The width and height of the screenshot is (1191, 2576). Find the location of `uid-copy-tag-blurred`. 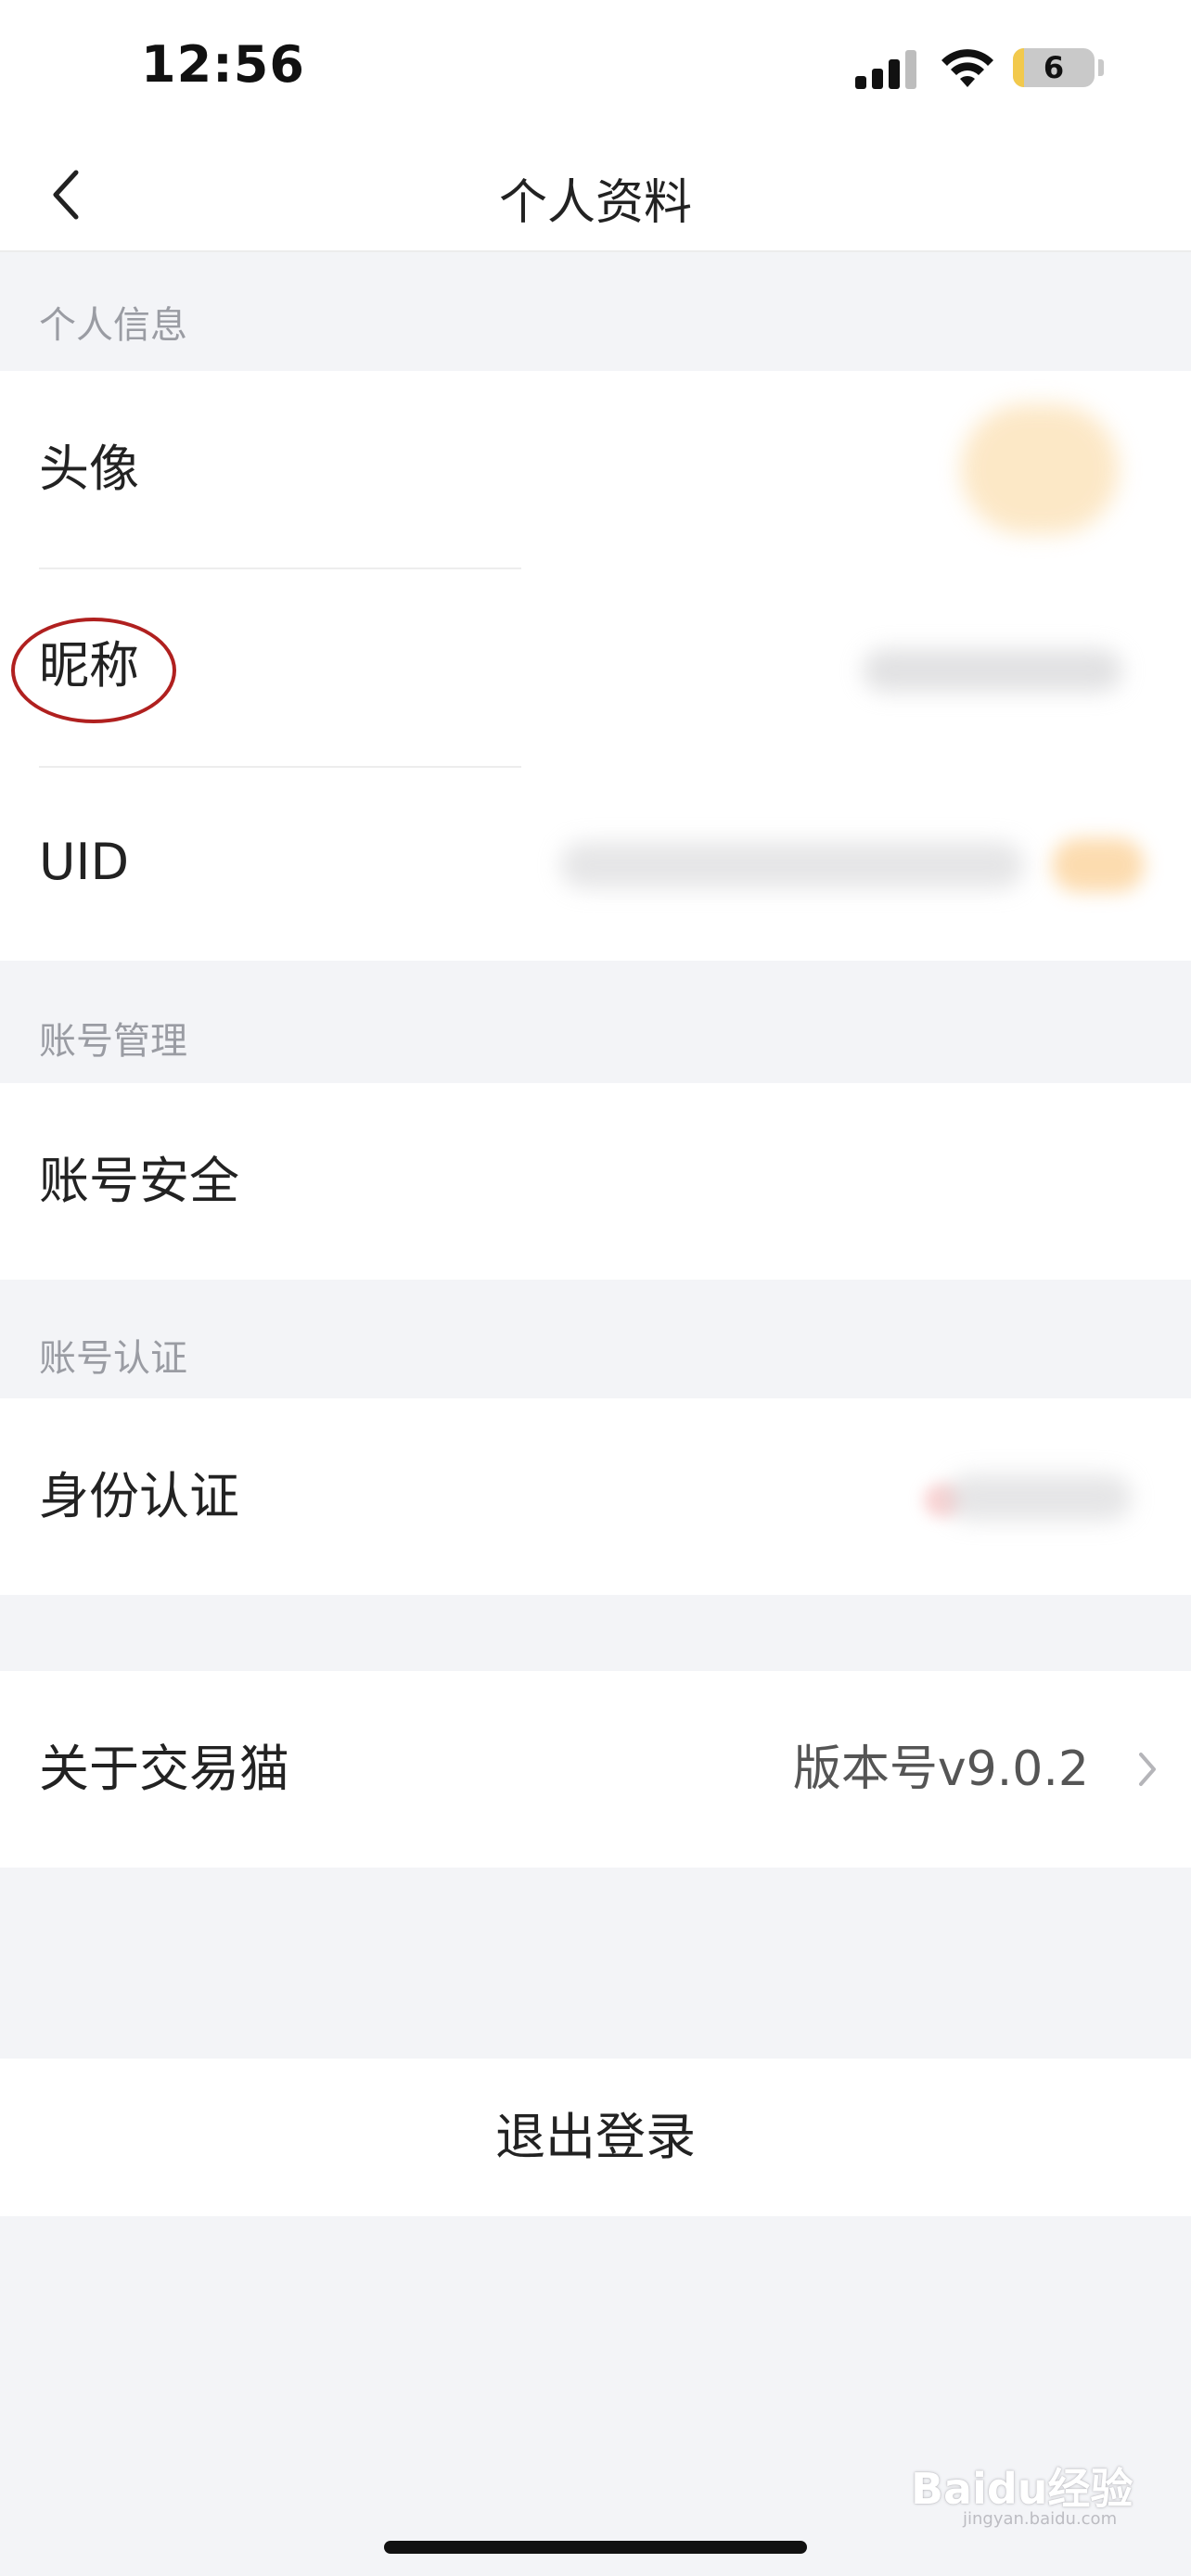

uid-copy-tag-blurred is located at coordinates (1099, 865).